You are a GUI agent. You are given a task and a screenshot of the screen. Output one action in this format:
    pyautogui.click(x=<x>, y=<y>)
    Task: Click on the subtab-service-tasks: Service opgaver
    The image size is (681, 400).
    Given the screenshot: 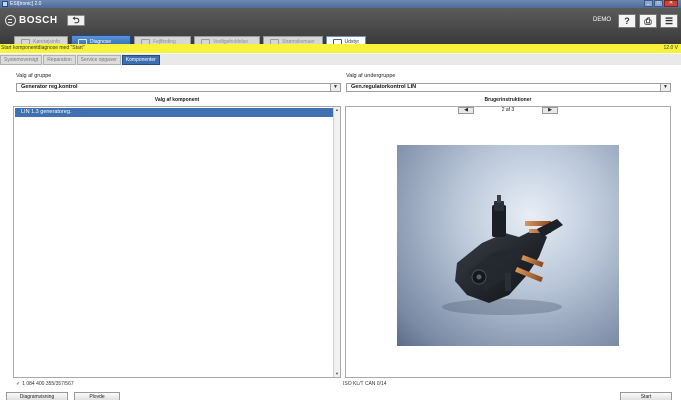 What is the action you would take?
    pyautogui.click(x=98, y=60)
    